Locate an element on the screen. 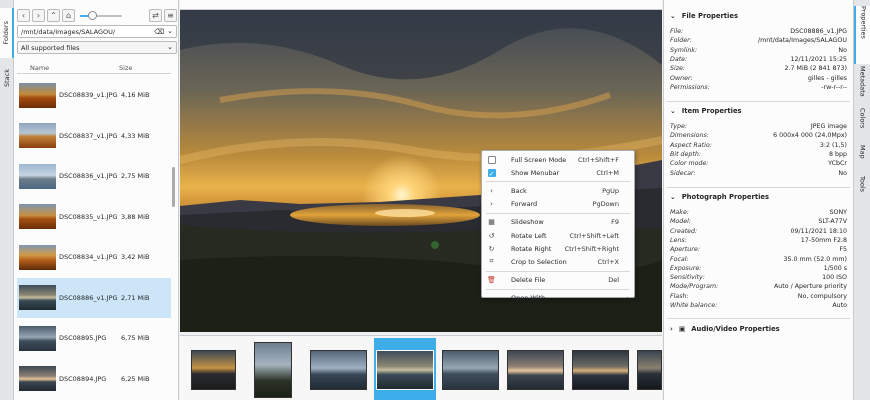 The image size is (870, 400). property-row: Date: 12/11/2021 15:25 is located at coordinates (760, 60).